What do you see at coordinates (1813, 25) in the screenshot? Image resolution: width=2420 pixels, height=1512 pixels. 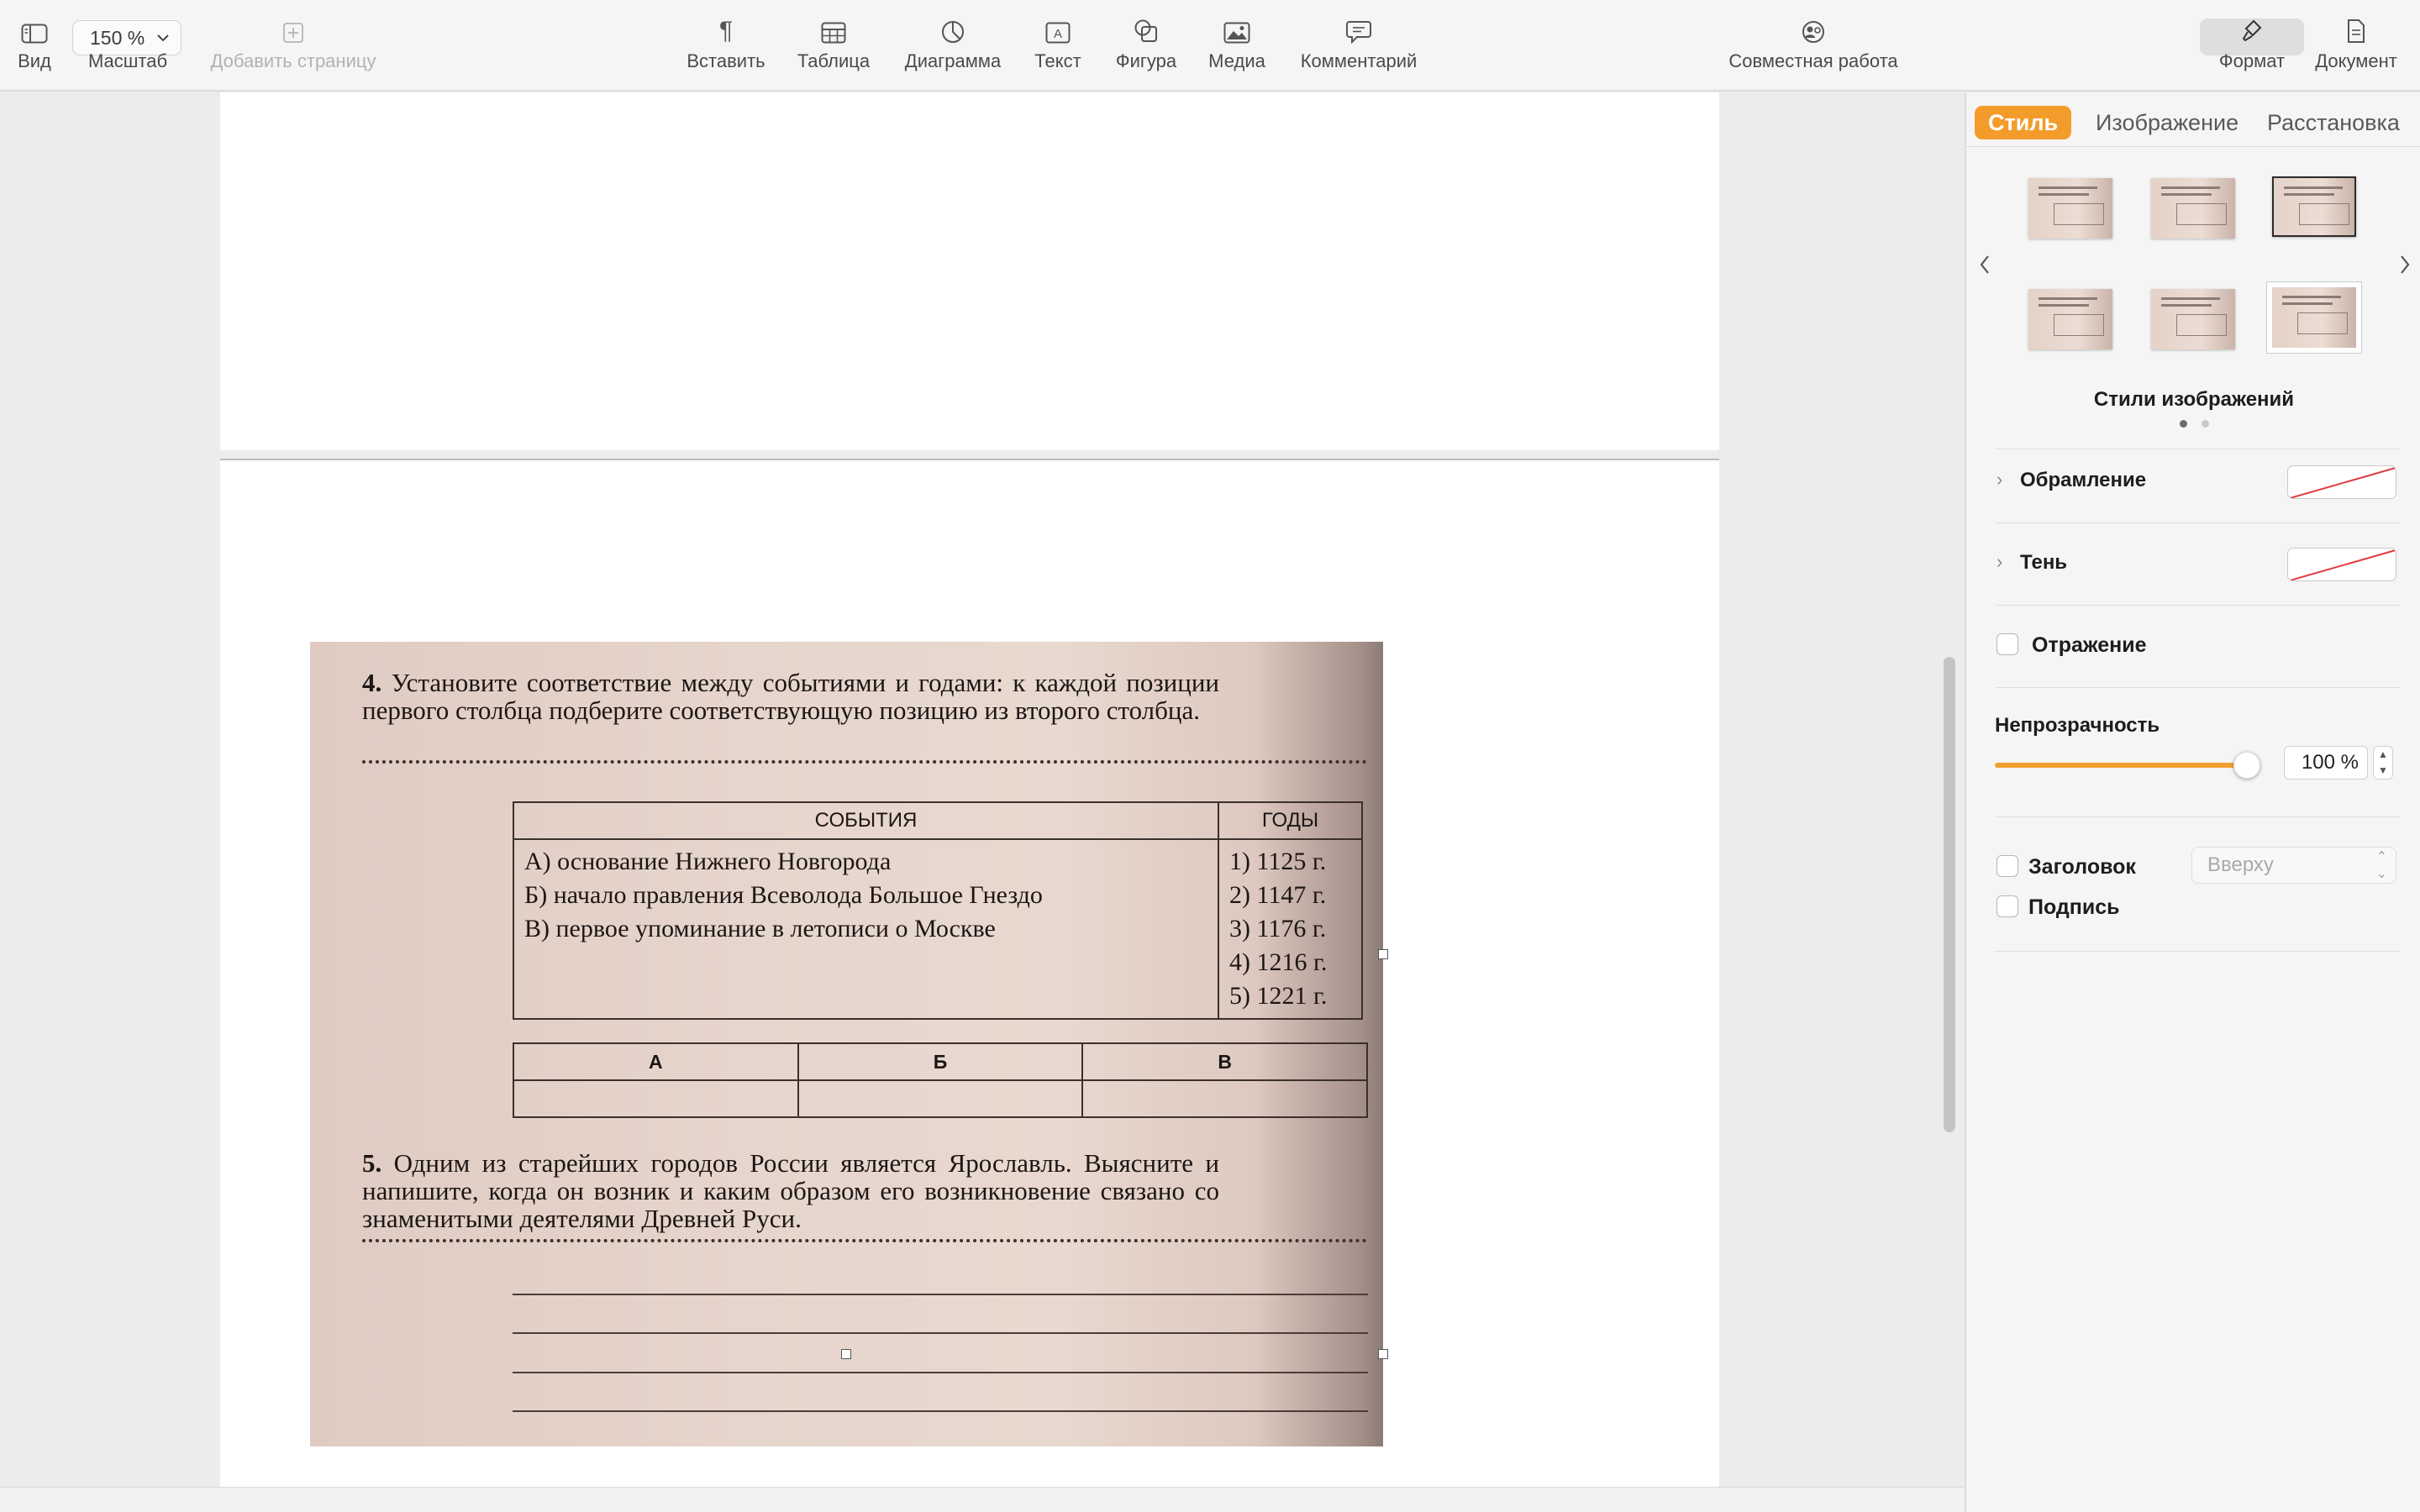 I see `collaborate-icon` at bounding box center [1813, 25].